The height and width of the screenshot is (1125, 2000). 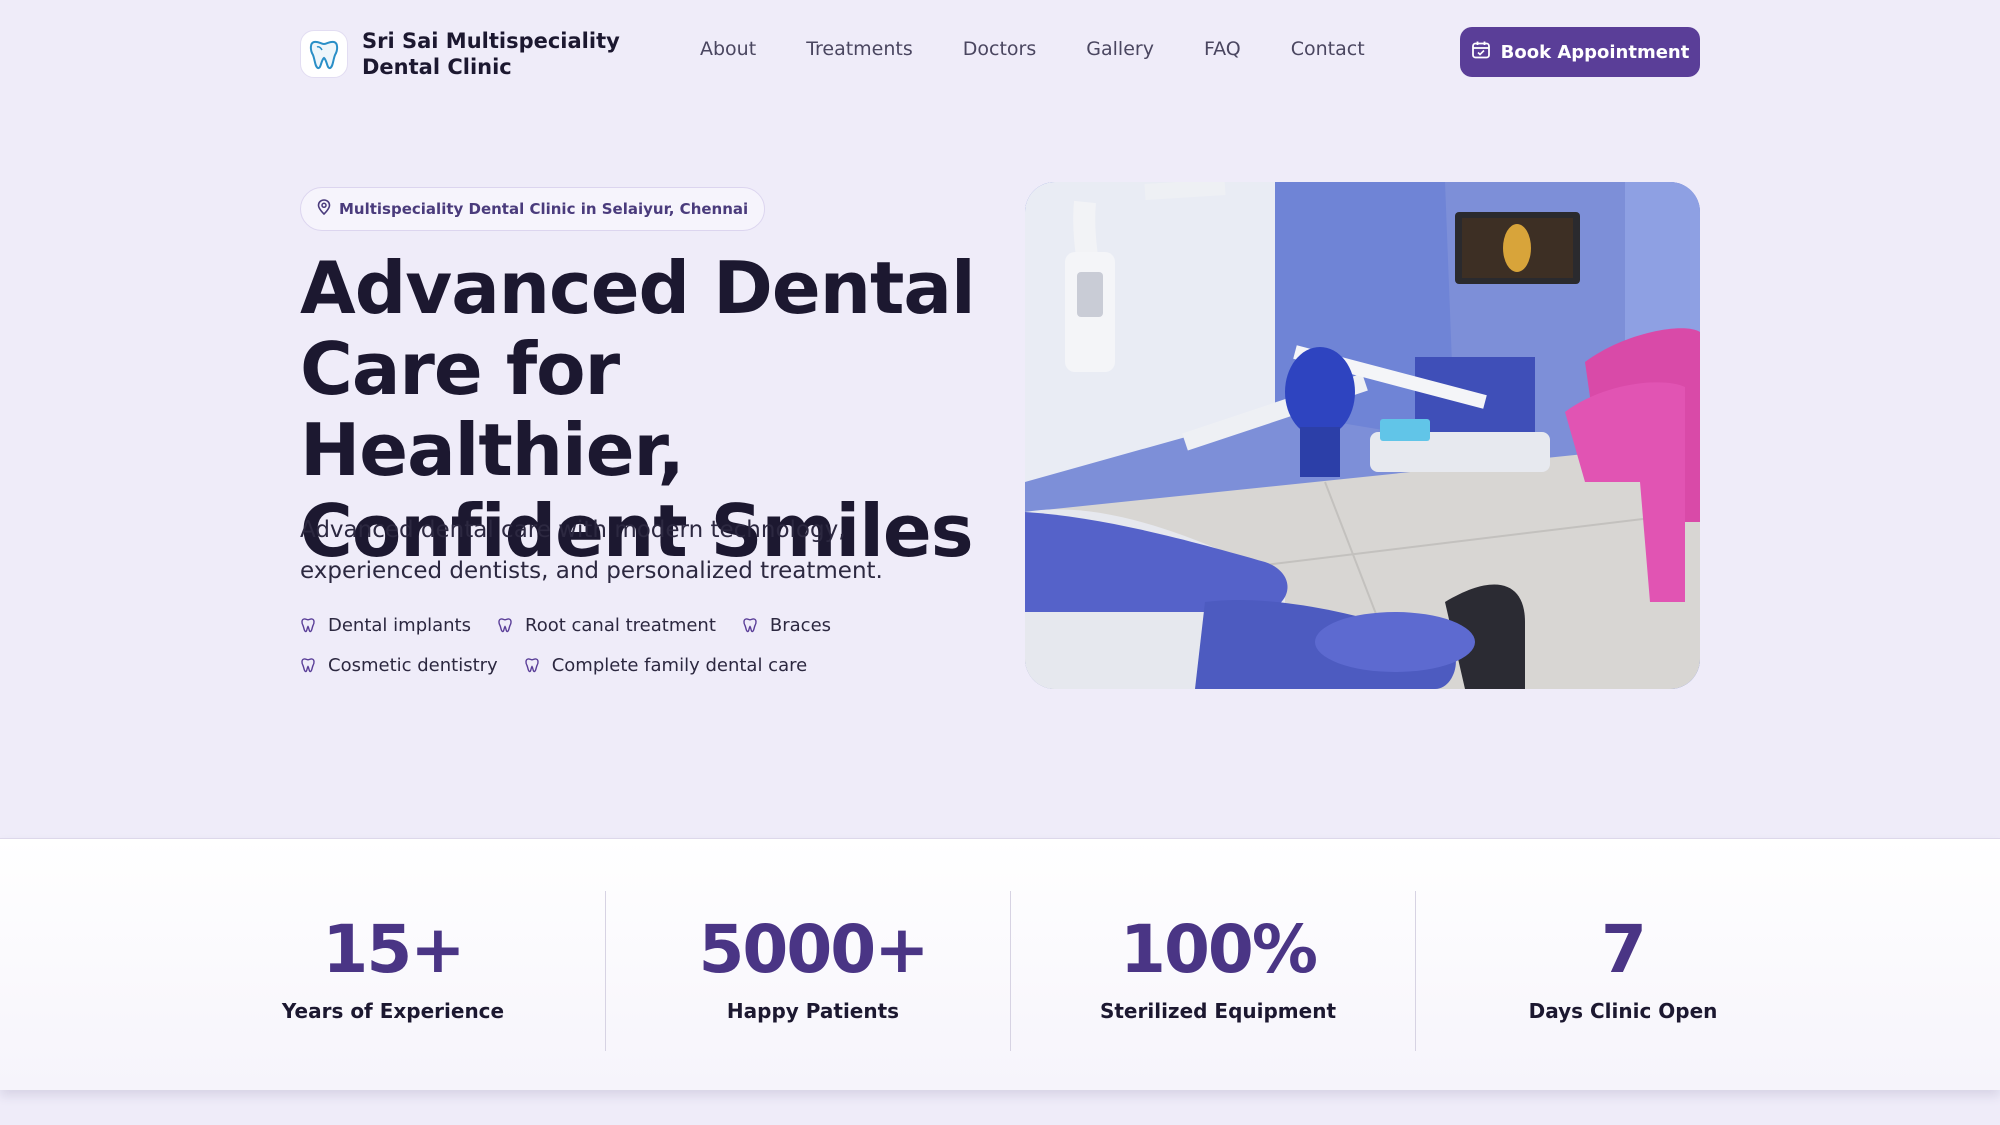 What do you see at coordinates (814, 949) in the screenshot?
I see `stat-value: 5000+` at bounding box center [814, 949].